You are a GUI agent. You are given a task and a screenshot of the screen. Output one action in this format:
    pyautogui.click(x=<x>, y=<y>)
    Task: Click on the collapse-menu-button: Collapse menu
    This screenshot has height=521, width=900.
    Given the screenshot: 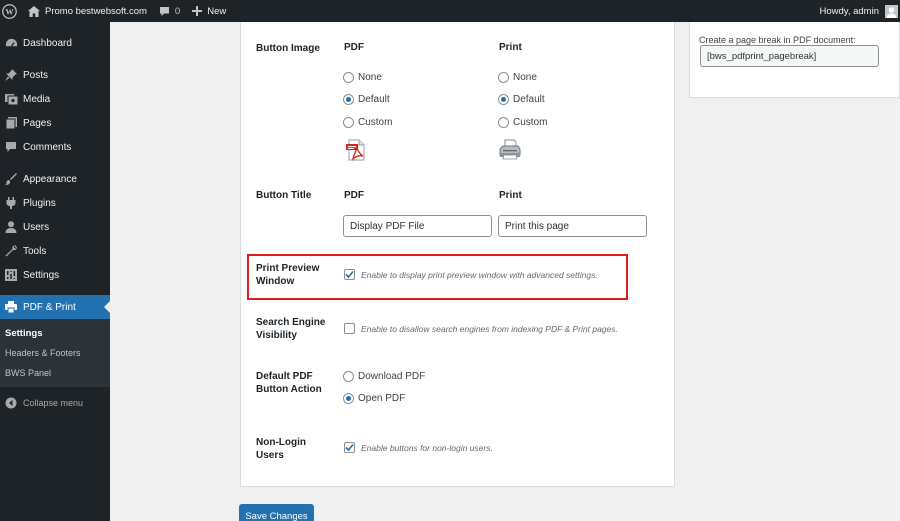 What is the action you would take?
    pyautogui.click(x=55, y=403)
    